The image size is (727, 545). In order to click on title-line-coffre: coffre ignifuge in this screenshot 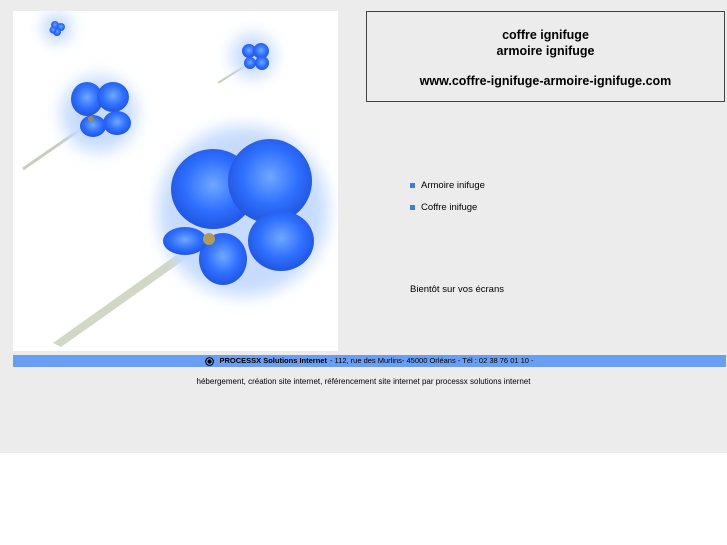, I will do `click(545, 35)`.